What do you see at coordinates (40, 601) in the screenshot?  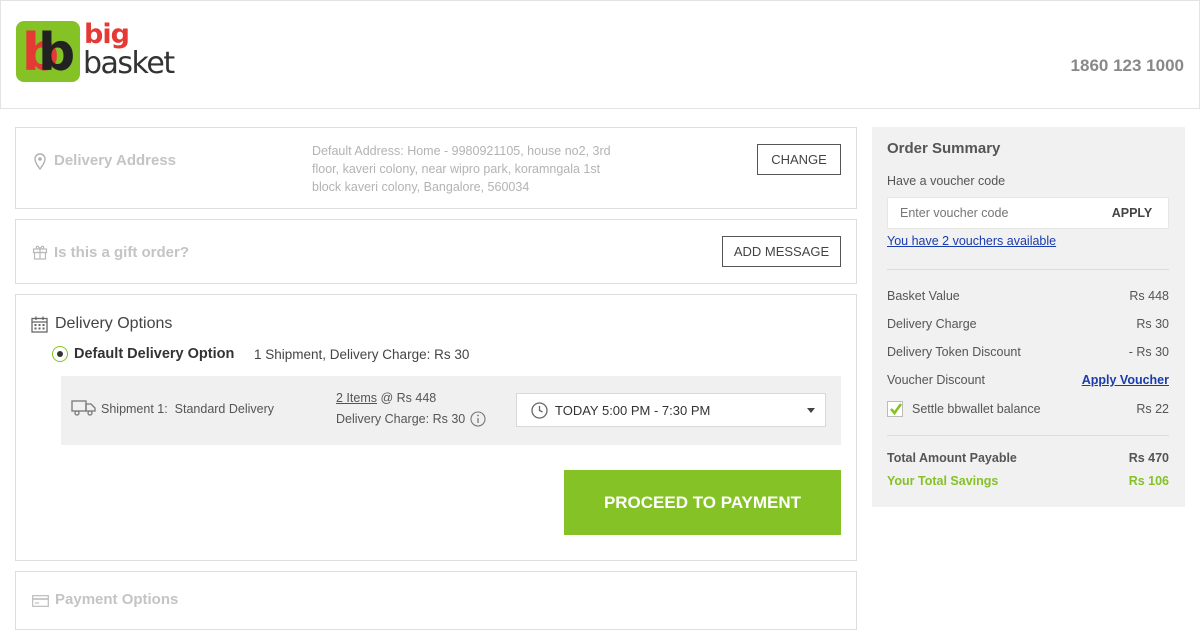 I see `credit-card-icon` at bounding box center [40, 601].